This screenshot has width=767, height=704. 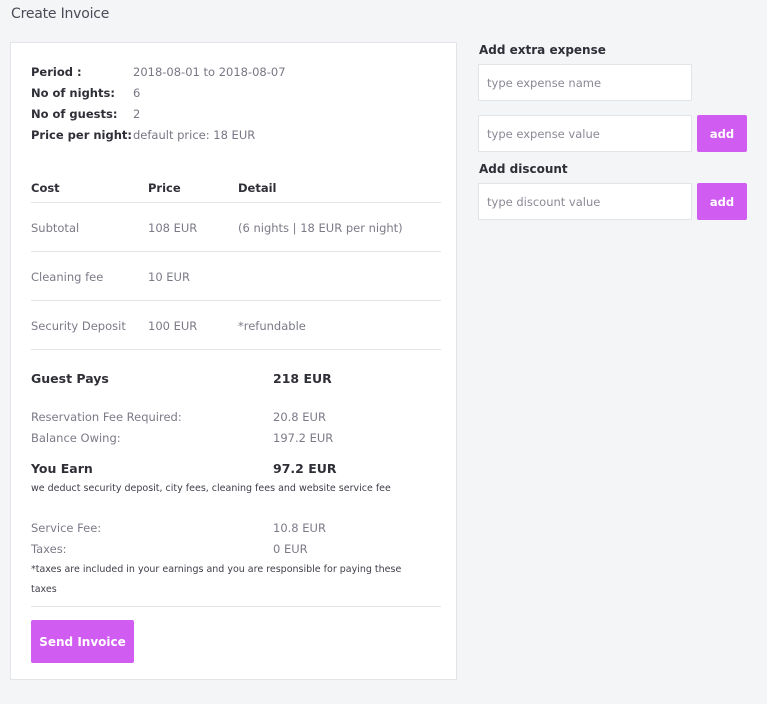 What do you see at coordinates (66, 528) in the screenshot?
I see `service-fee-label: Service Fee:` at bounding box center [66, 528].